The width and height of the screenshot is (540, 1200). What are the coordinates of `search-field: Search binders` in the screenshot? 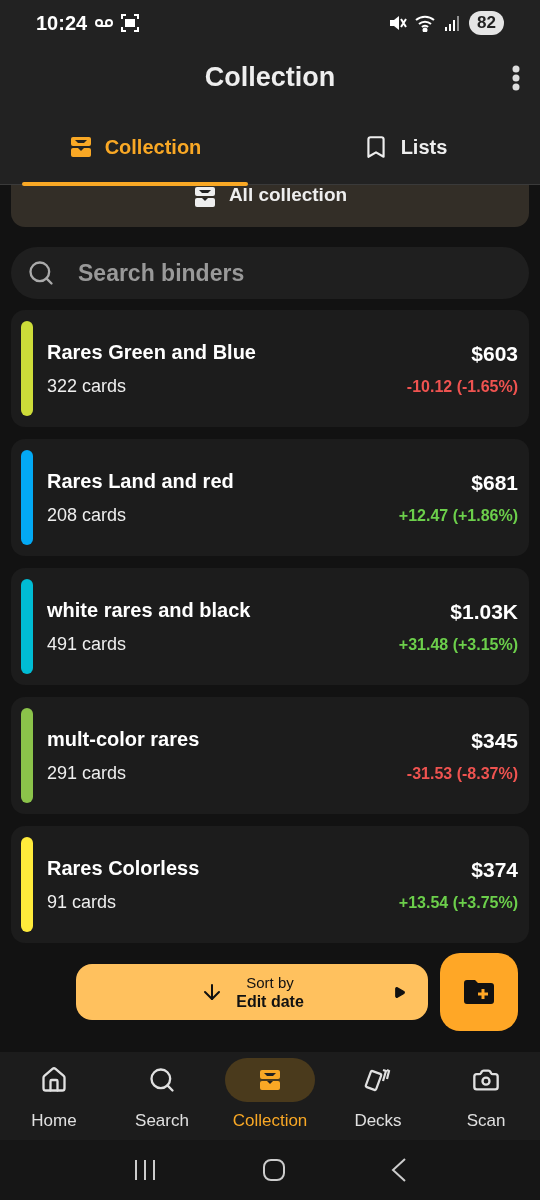 It's located at (270, 273).